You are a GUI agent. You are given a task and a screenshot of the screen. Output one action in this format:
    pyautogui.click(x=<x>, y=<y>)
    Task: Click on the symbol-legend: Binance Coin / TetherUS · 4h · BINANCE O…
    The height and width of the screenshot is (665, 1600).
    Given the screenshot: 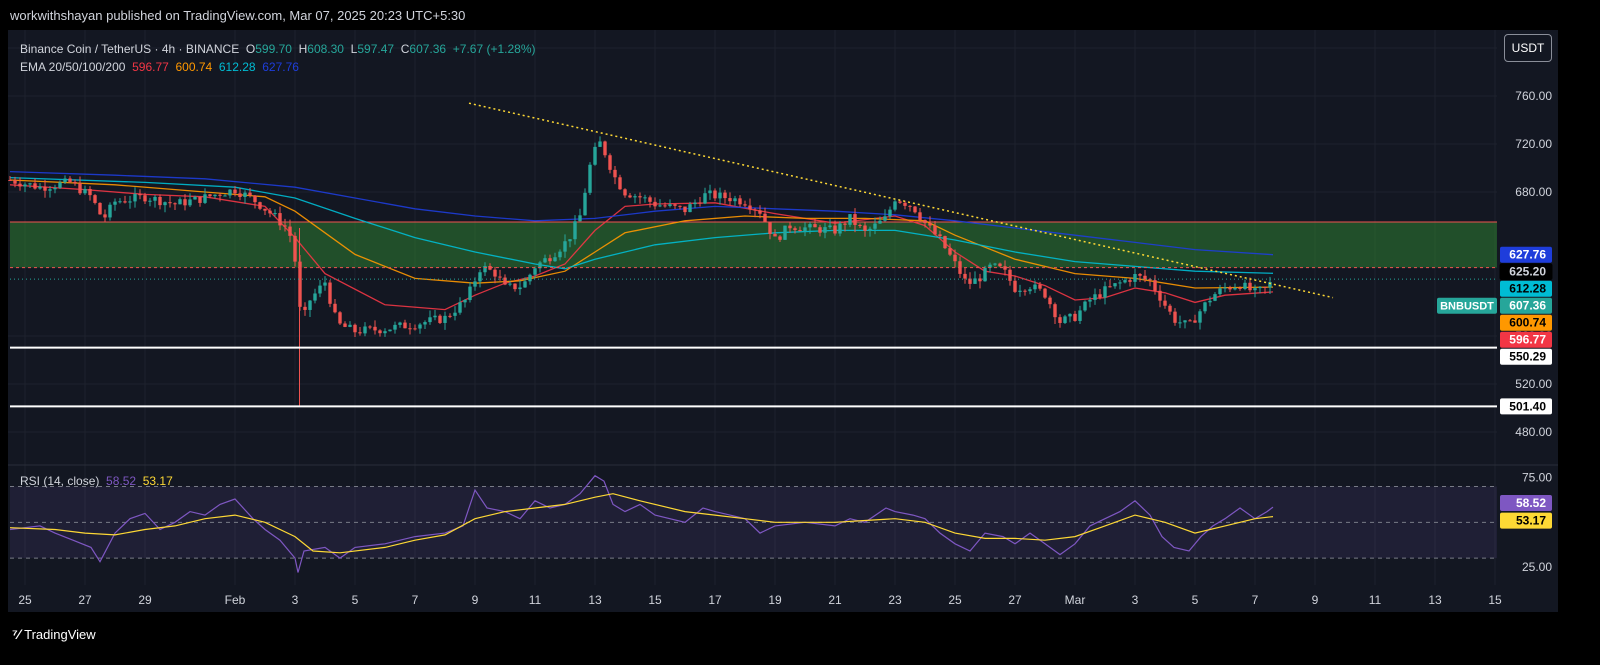 What is the action you would take?
    pyautogui.click(x=278, y=58)
    